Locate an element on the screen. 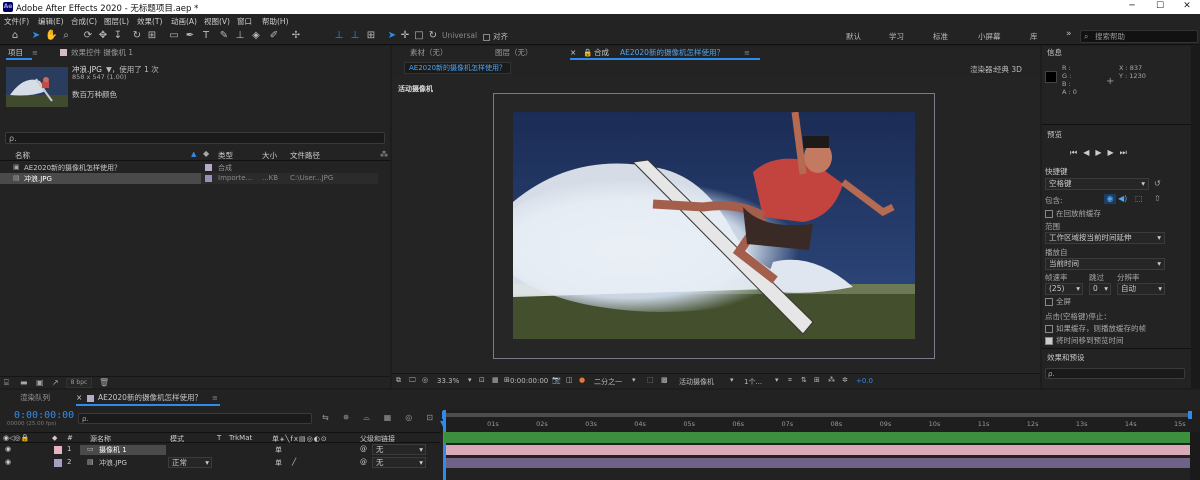 This screenshot has width=1200, height=480. axis-local-icon: ⊥ is located at coordinates (339, 36).